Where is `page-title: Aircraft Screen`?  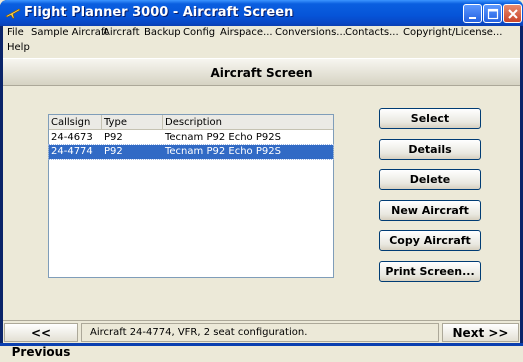 page-title: Aircraft Screen is located at coordinates (261, 73).